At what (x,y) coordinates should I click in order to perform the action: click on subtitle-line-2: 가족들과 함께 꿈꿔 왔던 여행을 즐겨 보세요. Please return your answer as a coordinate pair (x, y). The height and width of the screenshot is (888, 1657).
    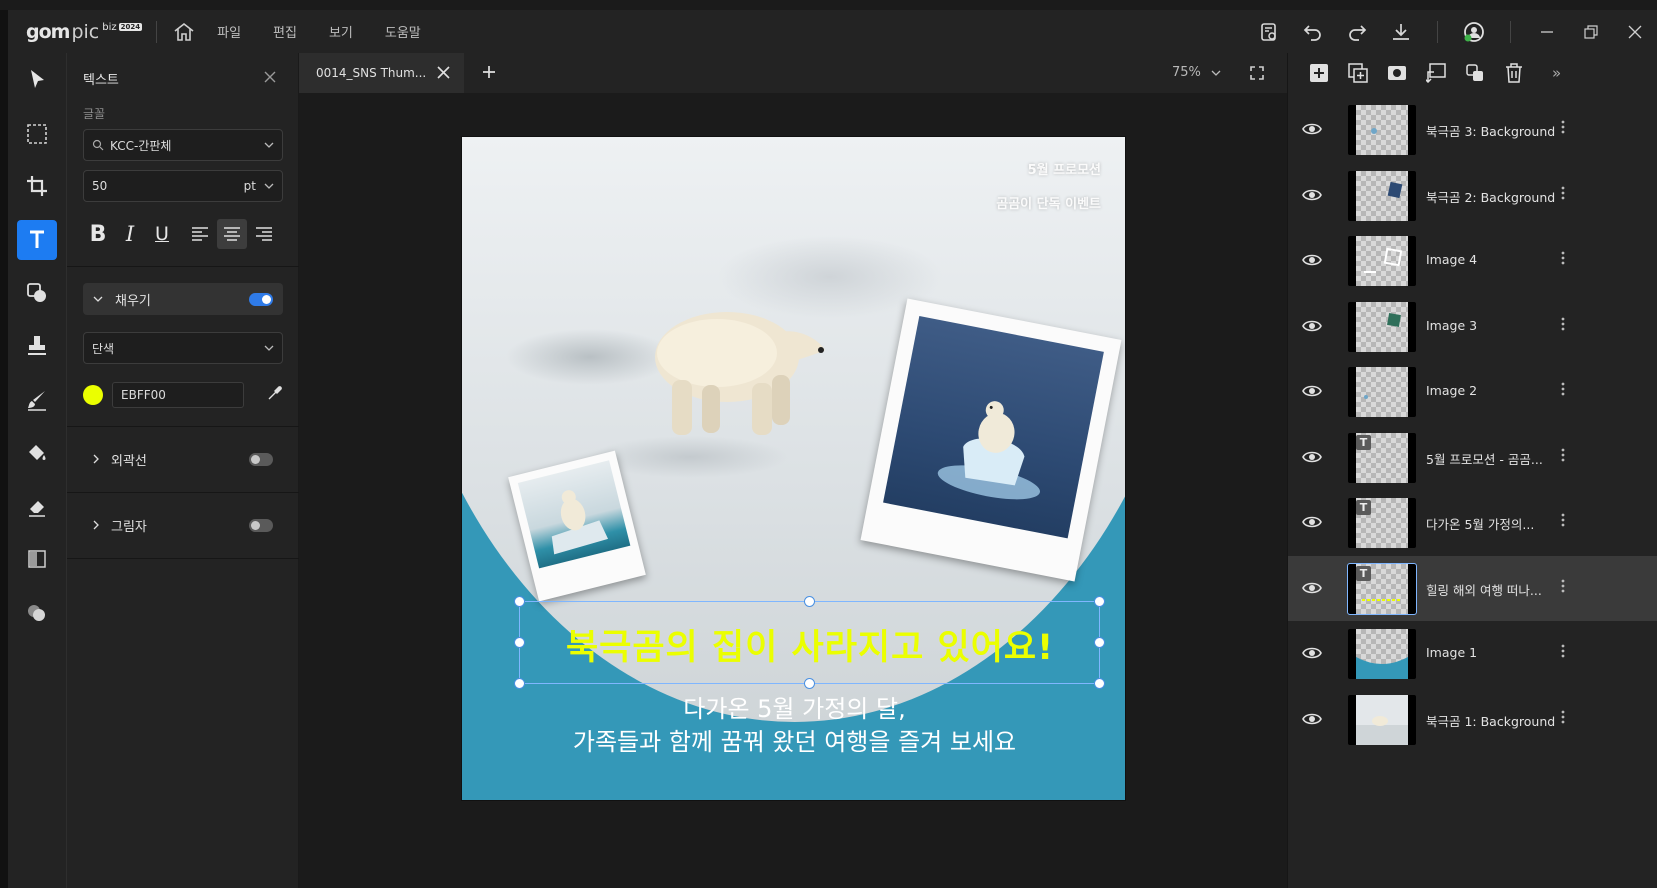
    Looking at the image, I should click on (793, 739).